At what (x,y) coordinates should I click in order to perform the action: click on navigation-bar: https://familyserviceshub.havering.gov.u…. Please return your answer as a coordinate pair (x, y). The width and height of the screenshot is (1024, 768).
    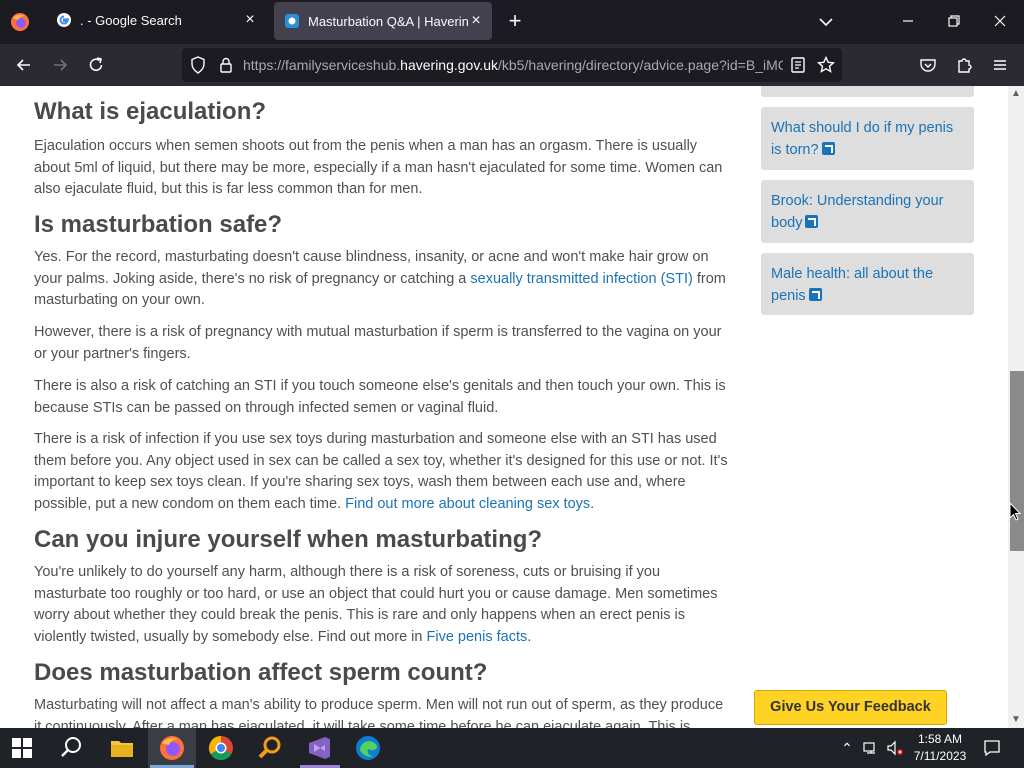
    Looking at the image, I should click on (512, 65).